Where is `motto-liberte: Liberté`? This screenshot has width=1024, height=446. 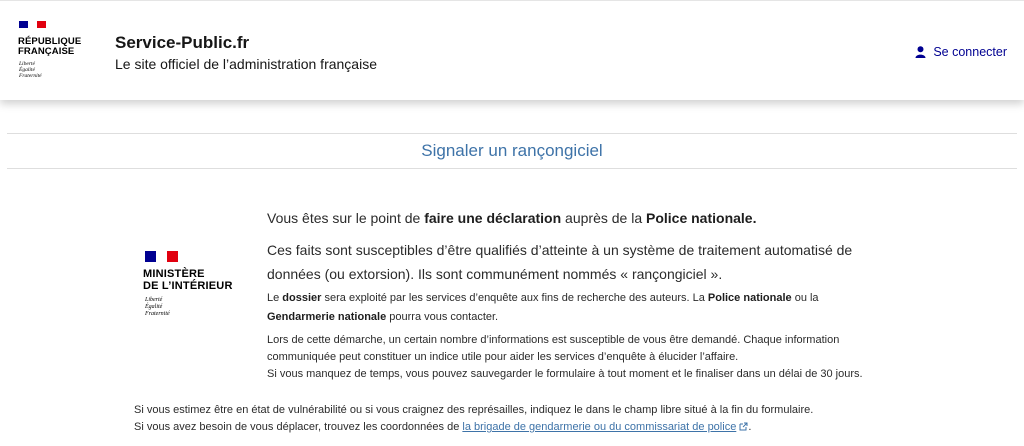
motto-liberte: Liberté is located at coordinates (154, 300).